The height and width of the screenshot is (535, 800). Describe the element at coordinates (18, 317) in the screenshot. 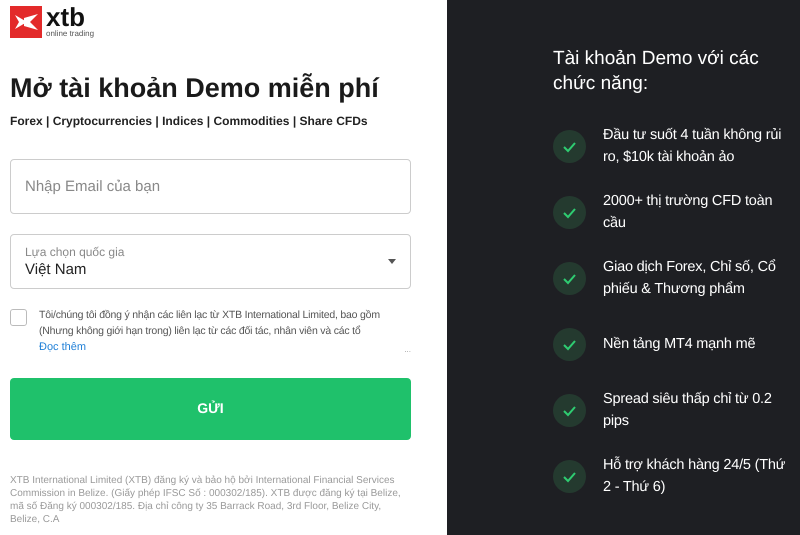

I see `consent-checkbox` at that location.